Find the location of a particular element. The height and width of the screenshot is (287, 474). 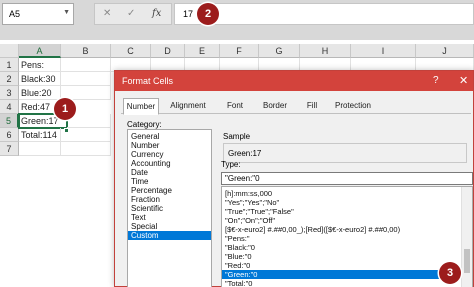

close-icon: ✕ is located at coordinates (463, 80).